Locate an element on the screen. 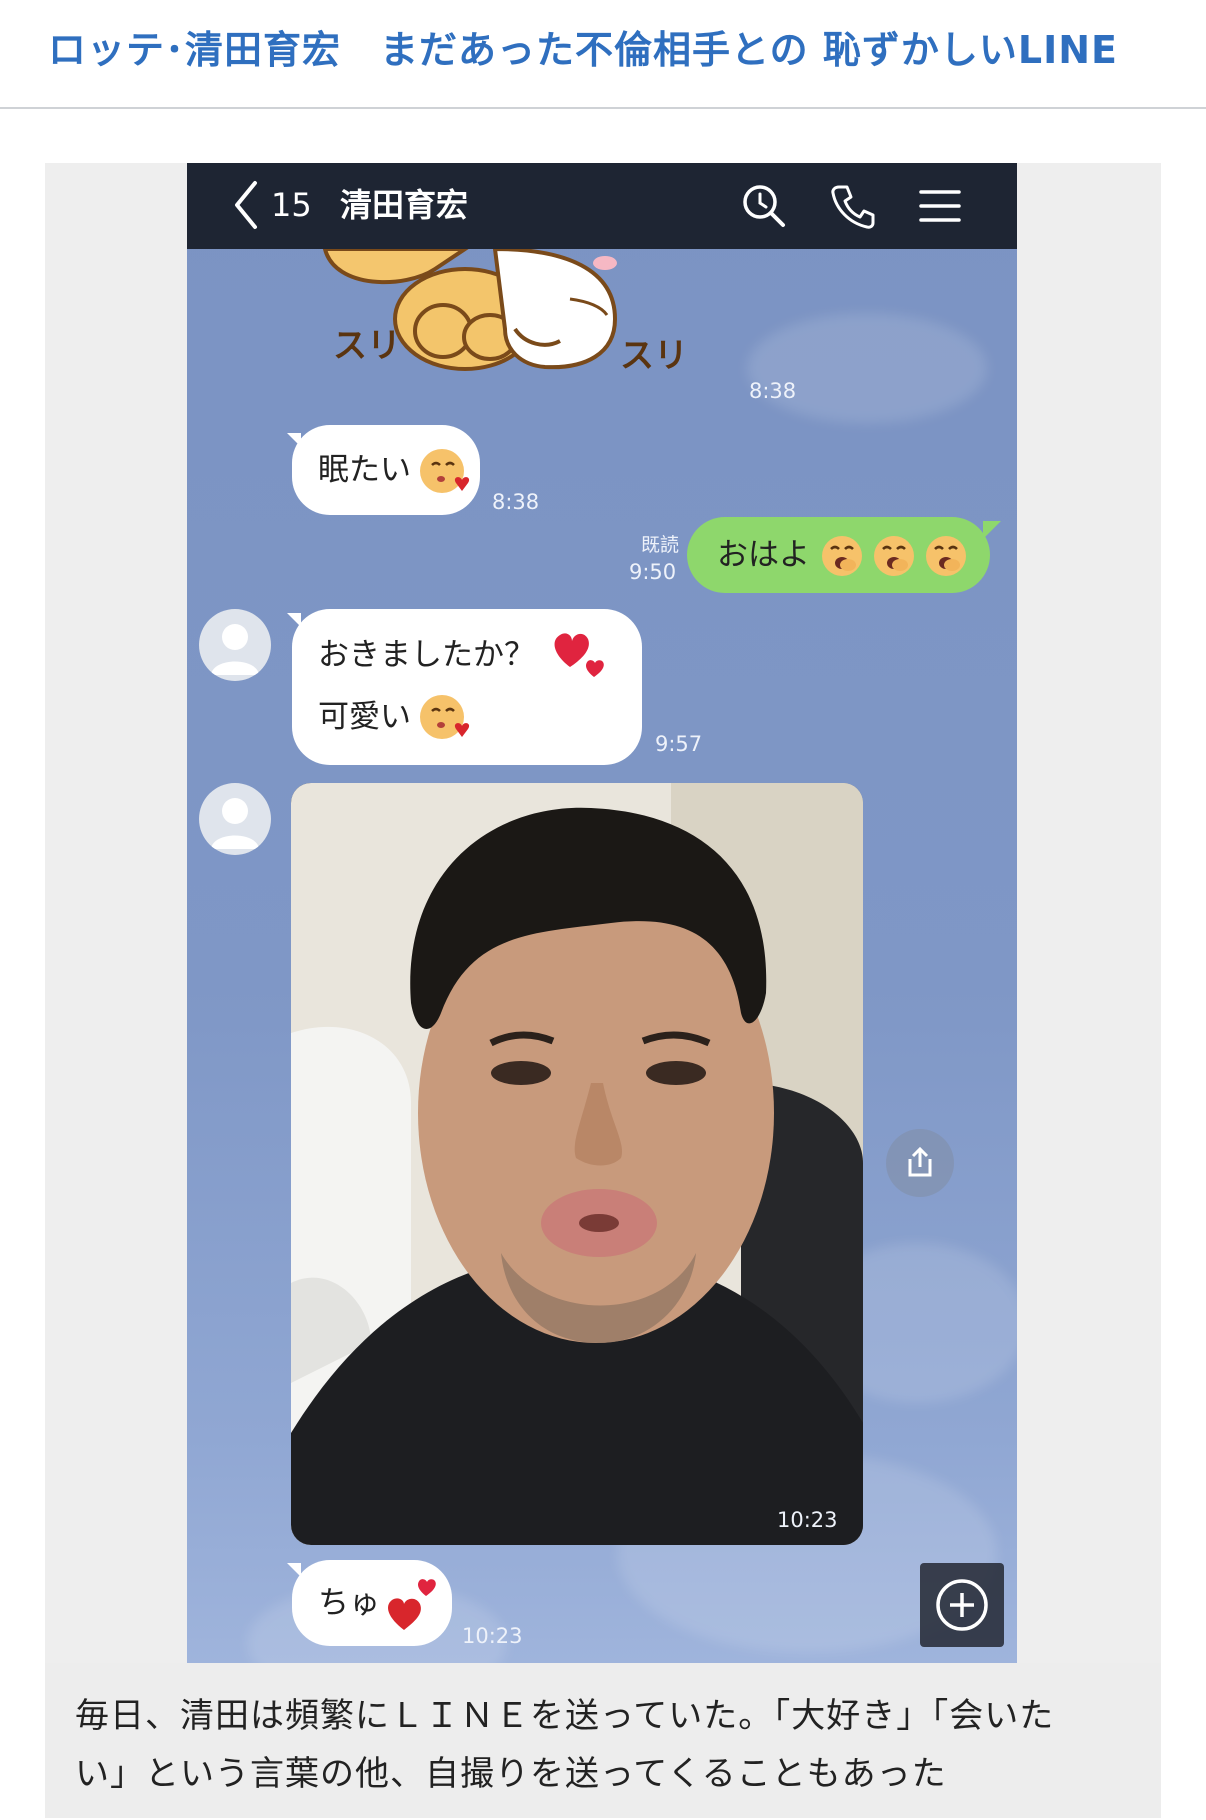  sticker-caption-left: スリ is located at coordinates (367, 346).